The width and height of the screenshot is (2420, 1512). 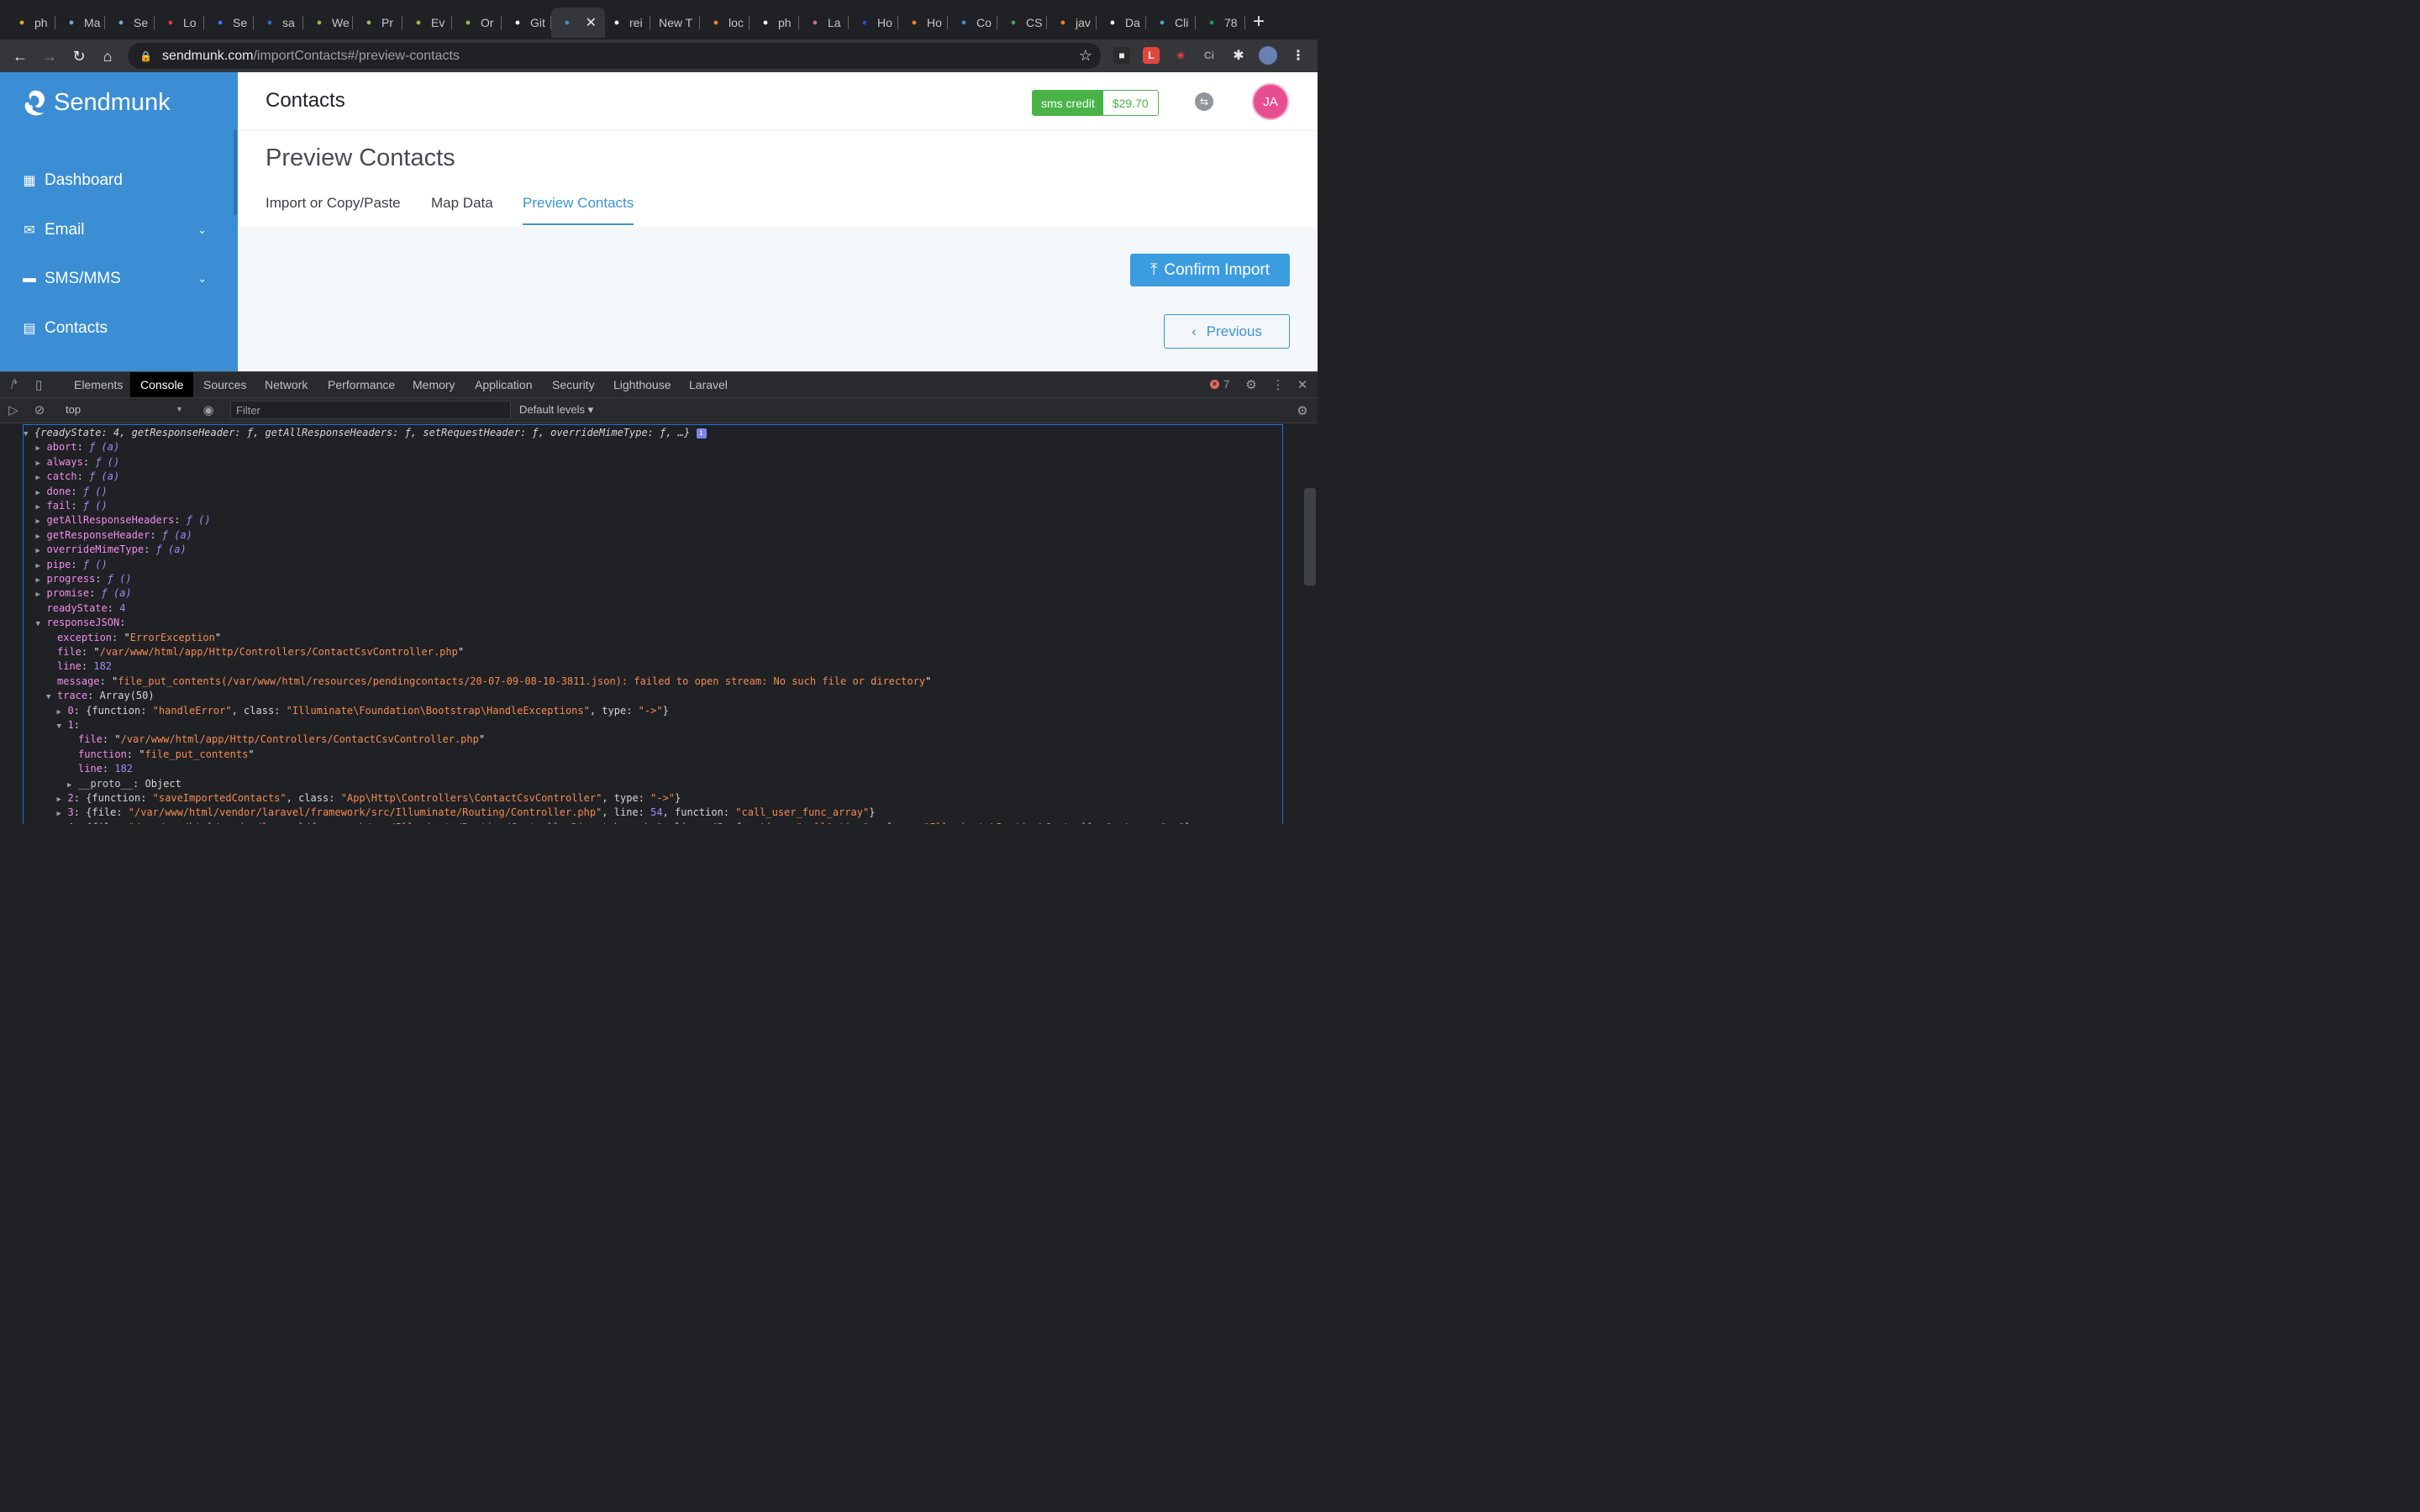 I want to click on context-dropdown-icon: ▼, so click(x=180, y=409).